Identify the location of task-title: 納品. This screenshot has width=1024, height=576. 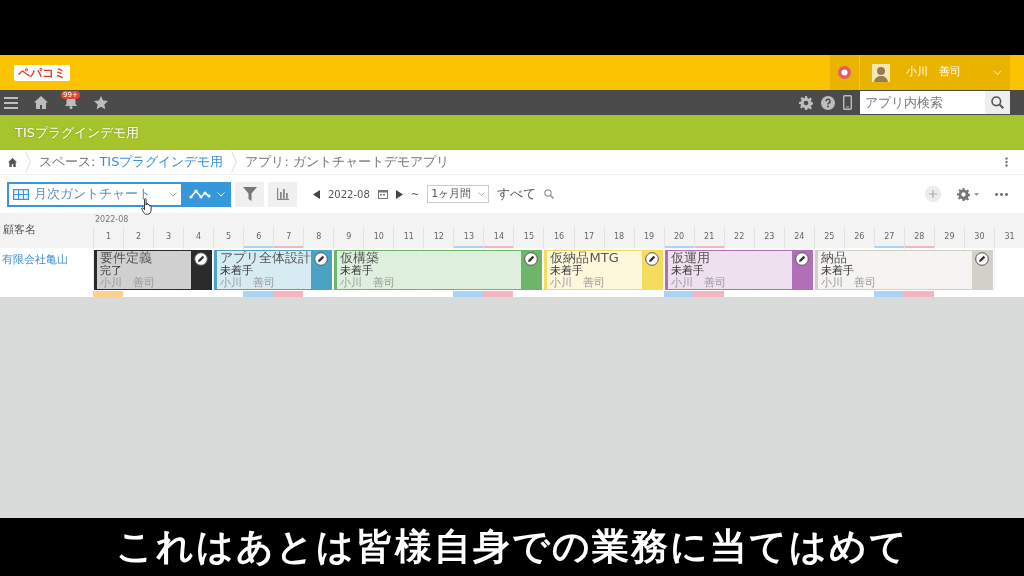
(833, 258).